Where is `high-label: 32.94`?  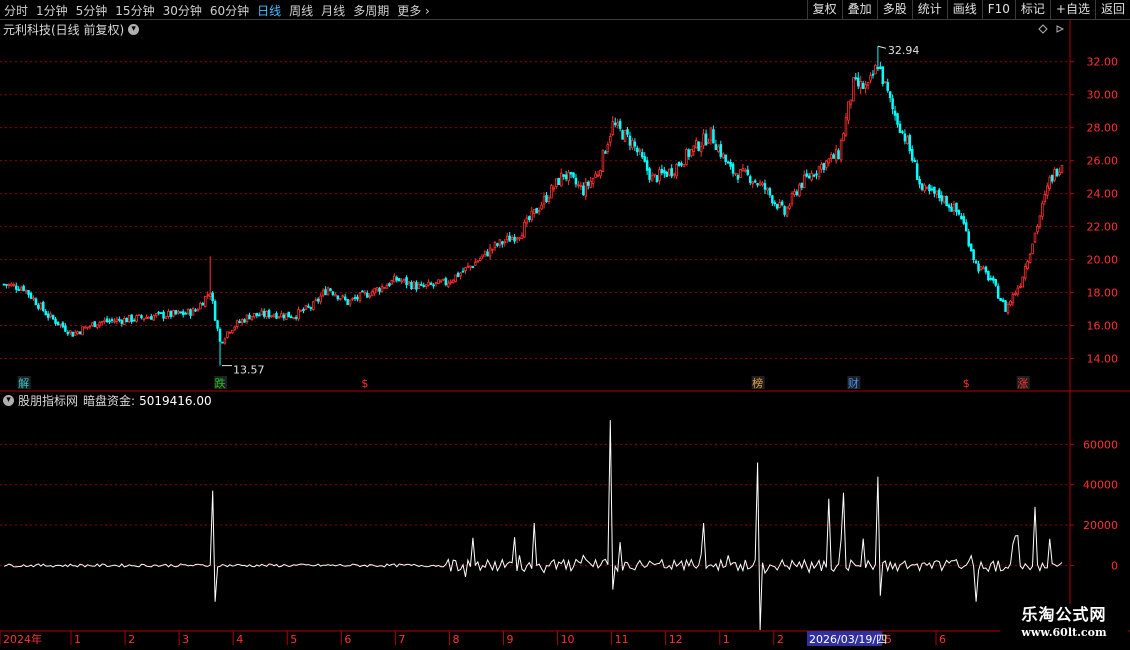 high-label: 32.94 is located at coordinates (904, 50).